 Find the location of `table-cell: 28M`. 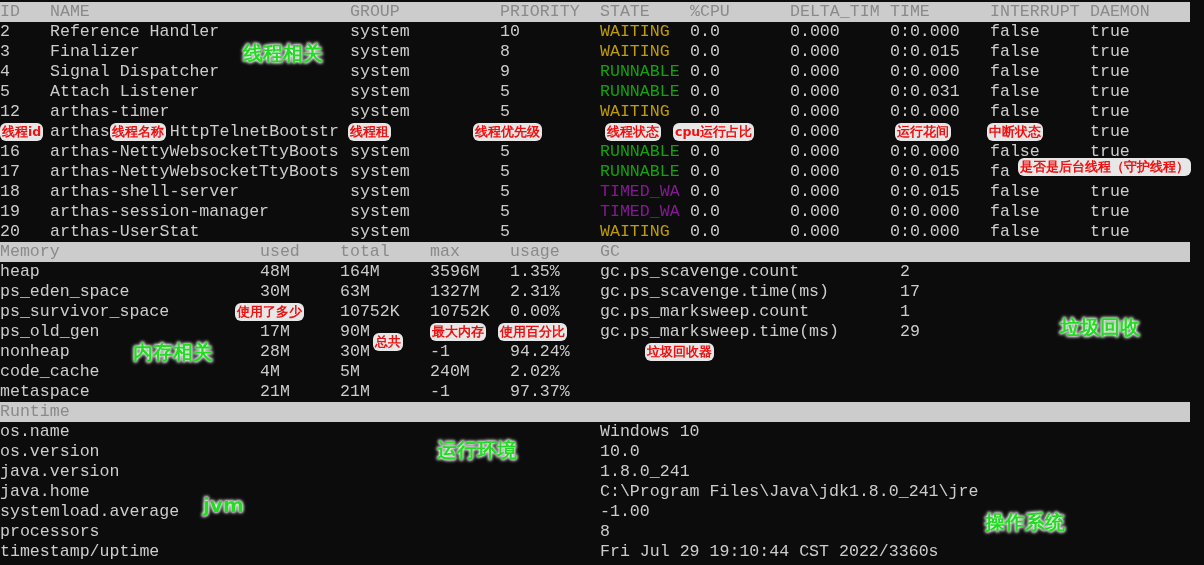

table-cell: 28M is located at coordinates (275, 351).